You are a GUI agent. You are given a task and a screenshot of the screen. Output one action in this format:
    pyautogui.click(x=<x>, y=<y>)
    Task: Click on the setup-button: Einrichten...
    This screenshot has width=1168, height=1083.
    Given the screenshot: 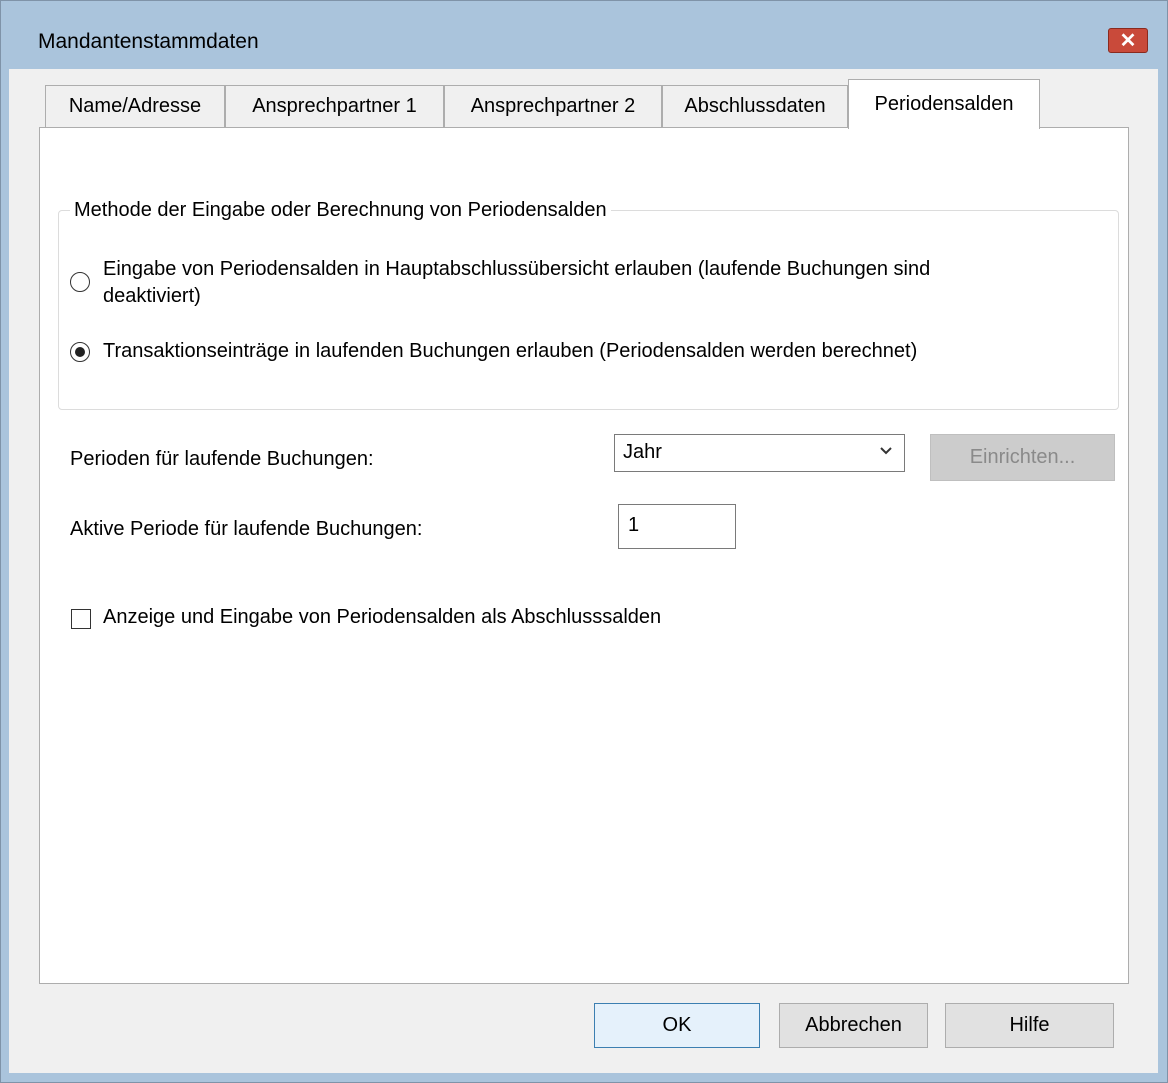 What is the action you would take?
    pyautogui.click(x=1022, y=457)
    